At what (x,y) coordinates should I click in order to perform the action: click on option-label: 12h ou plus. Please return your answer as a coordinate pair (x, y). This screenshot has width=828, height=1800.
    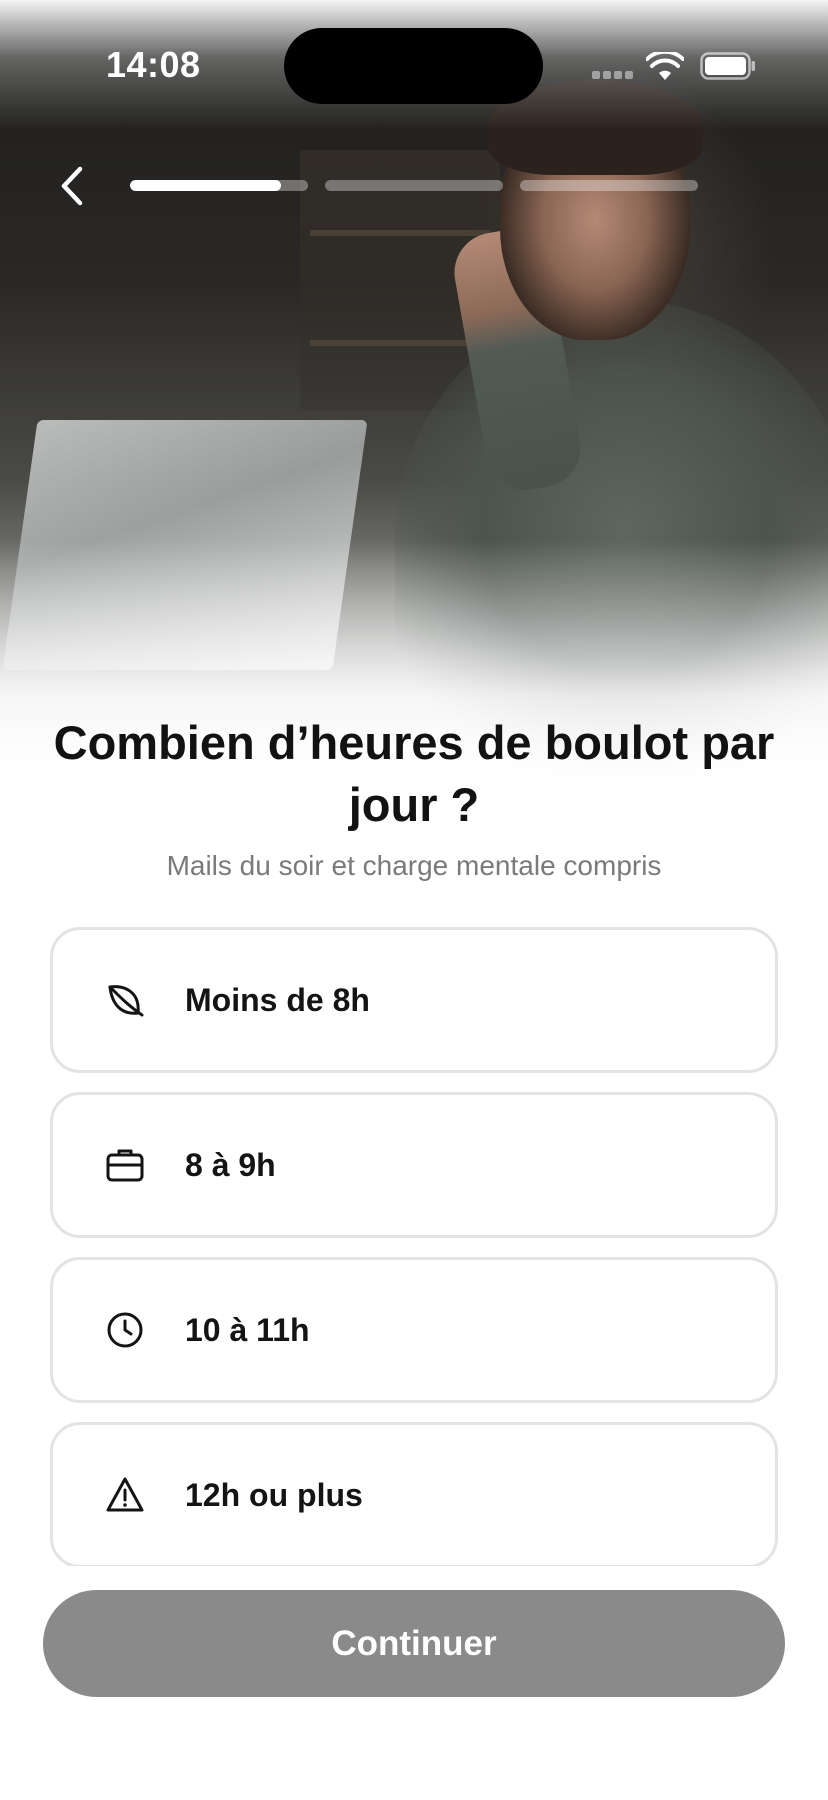
    Looking at the image, I should click on (274, 1494).